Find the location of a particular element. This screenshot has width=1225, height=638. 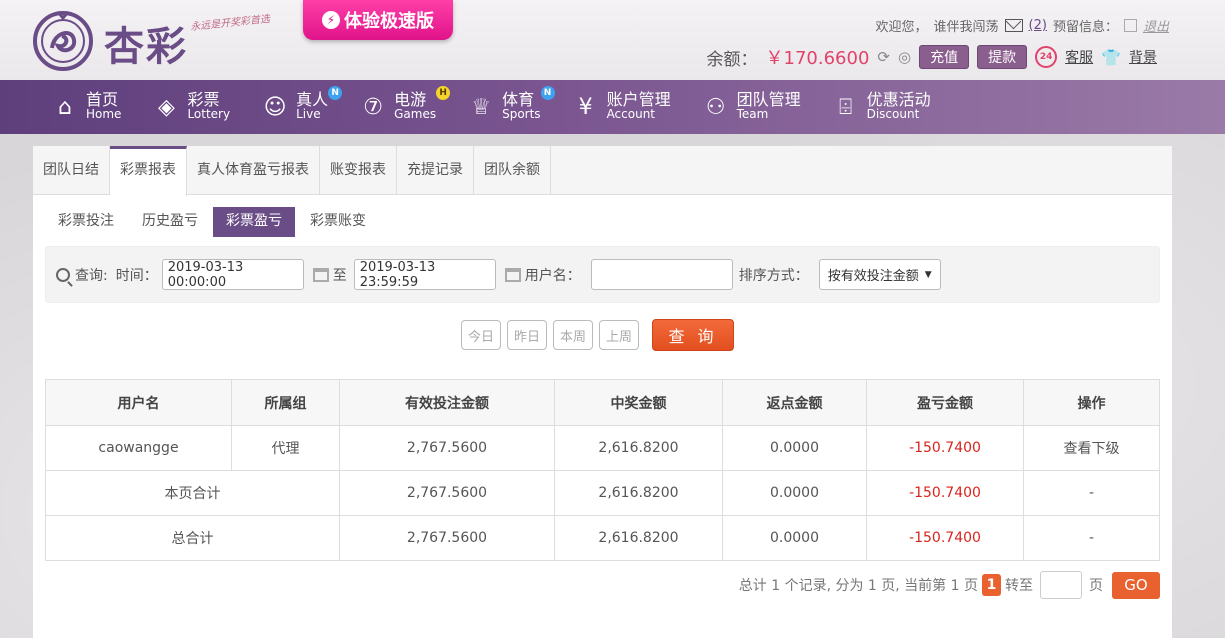

nav-item-lottery: ◈ 彩票 Lottery is located at coordinates (191, 107).